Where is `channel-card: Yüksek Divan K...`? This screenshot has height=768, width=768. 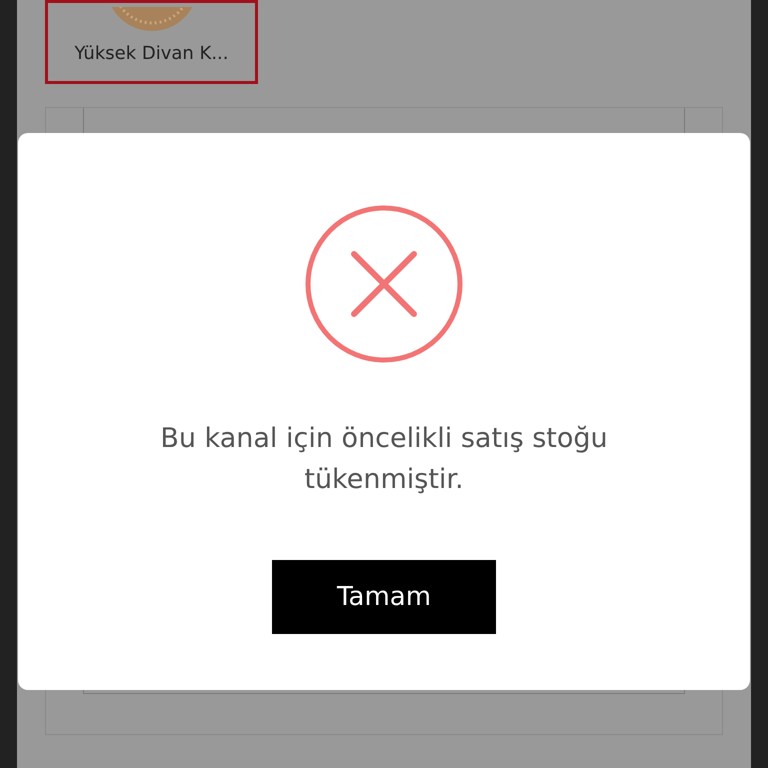 channel-card: Yüksek Divan K... is located at coordinates (151, 42).